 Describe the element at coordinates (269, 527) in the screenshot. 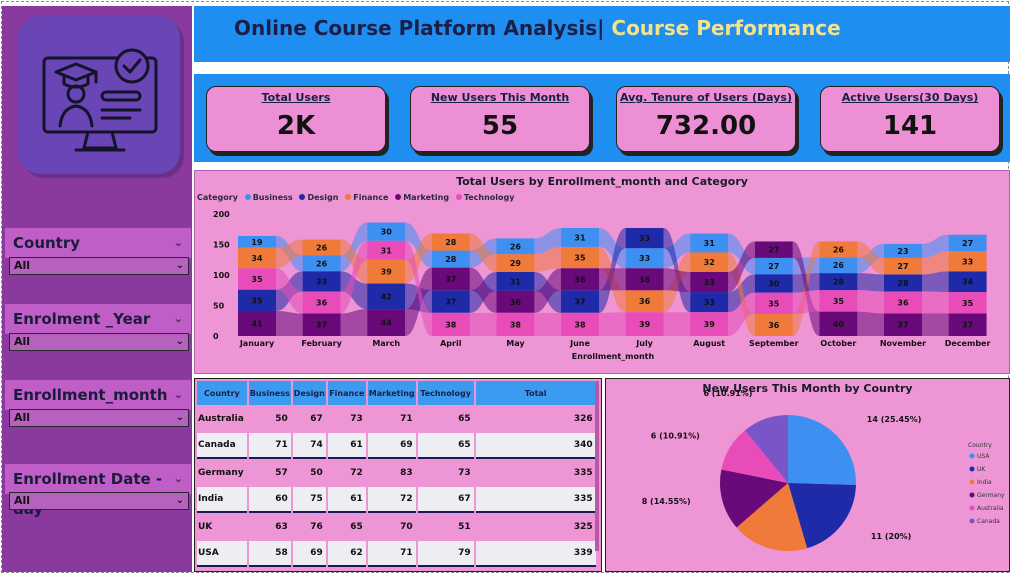

I see `table-cell: 63` at that location.